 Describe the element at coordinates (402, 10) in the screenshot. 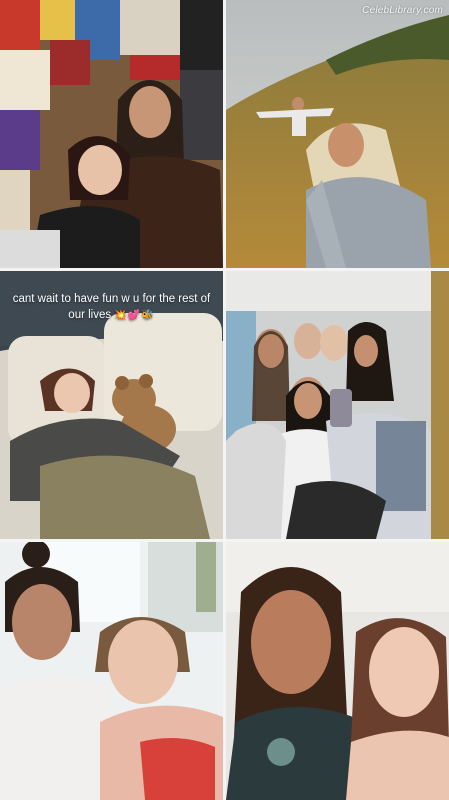

I see `watermark-text: CelebLibrary.com` at that location.